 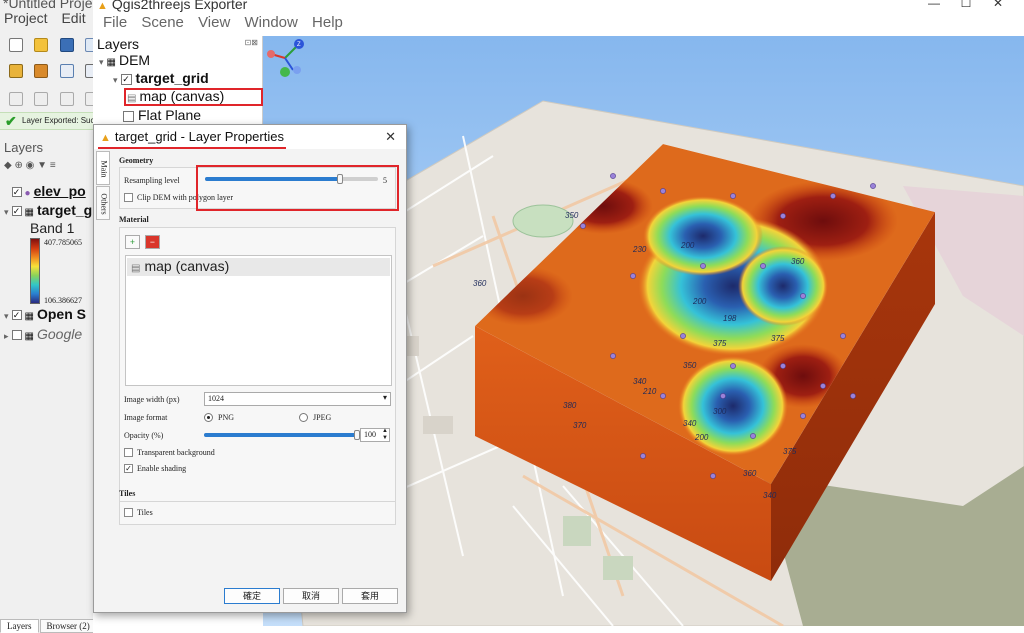 I want to click on q3-menubar: File Scene View Window Help, so click(x=223, y=25).